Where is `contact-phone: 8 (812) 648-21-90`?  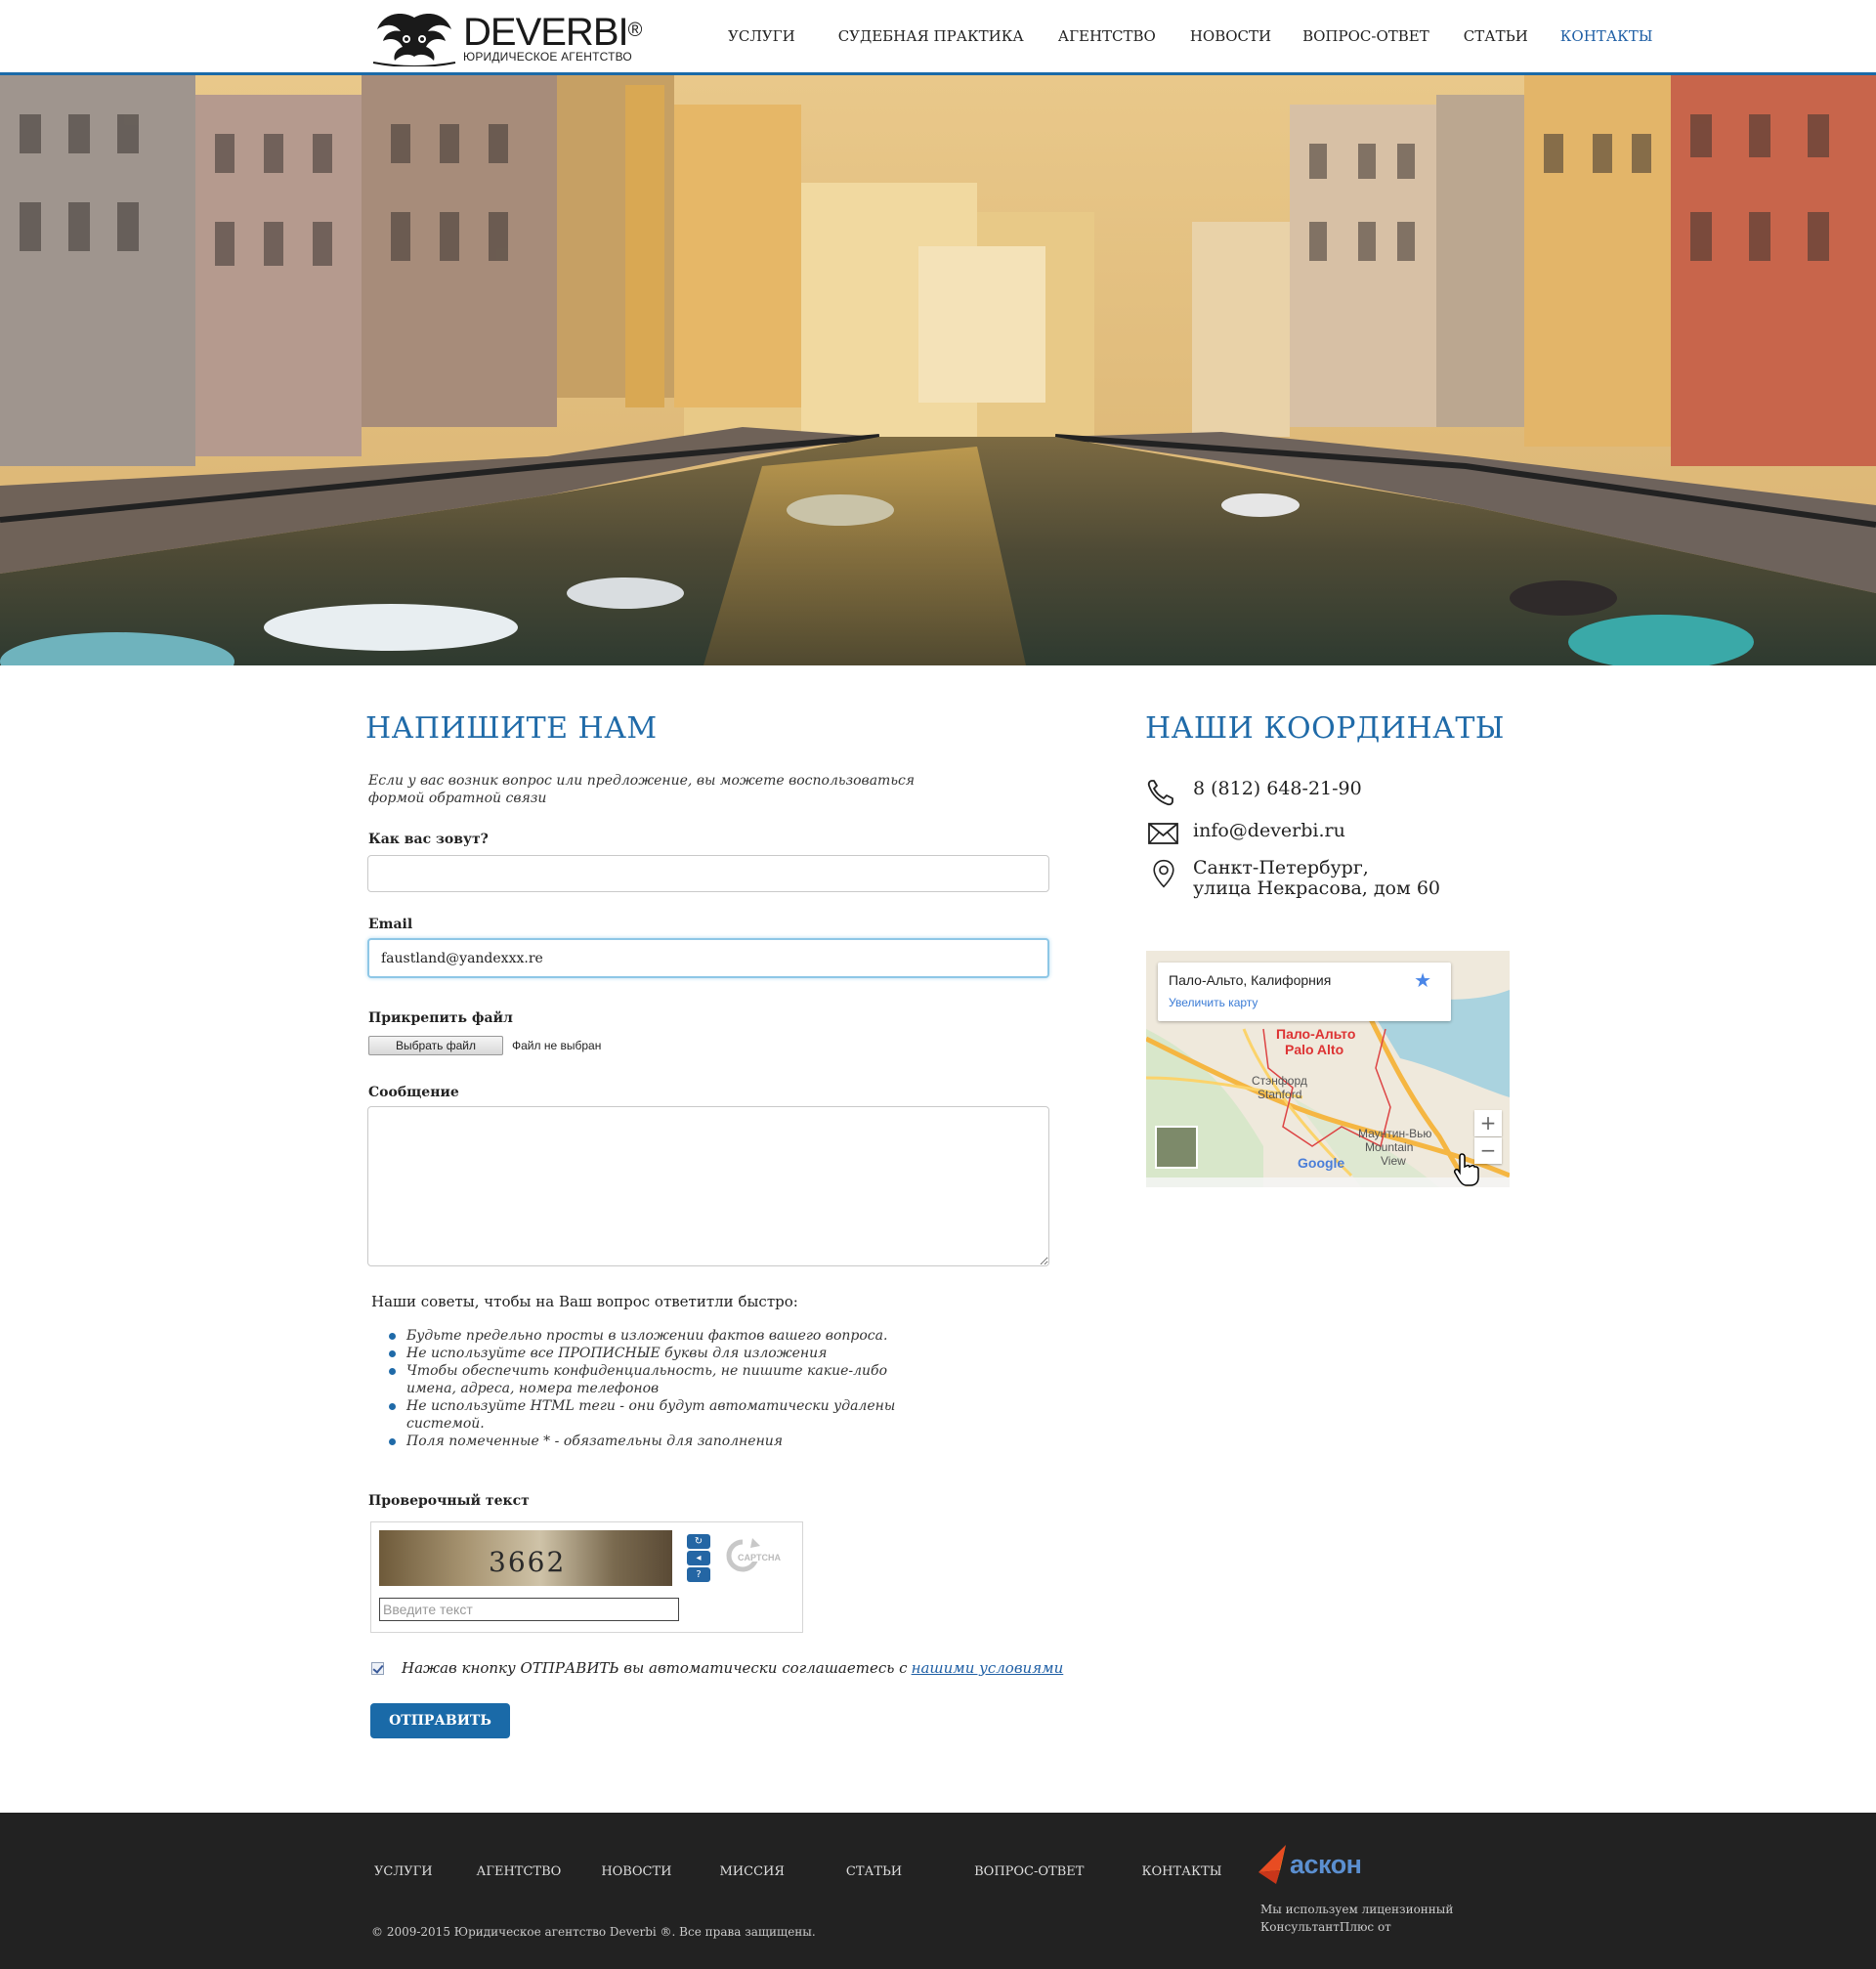
contact-phone: 8 (812) 648-21-90 is located at coordinates (1254, 792).